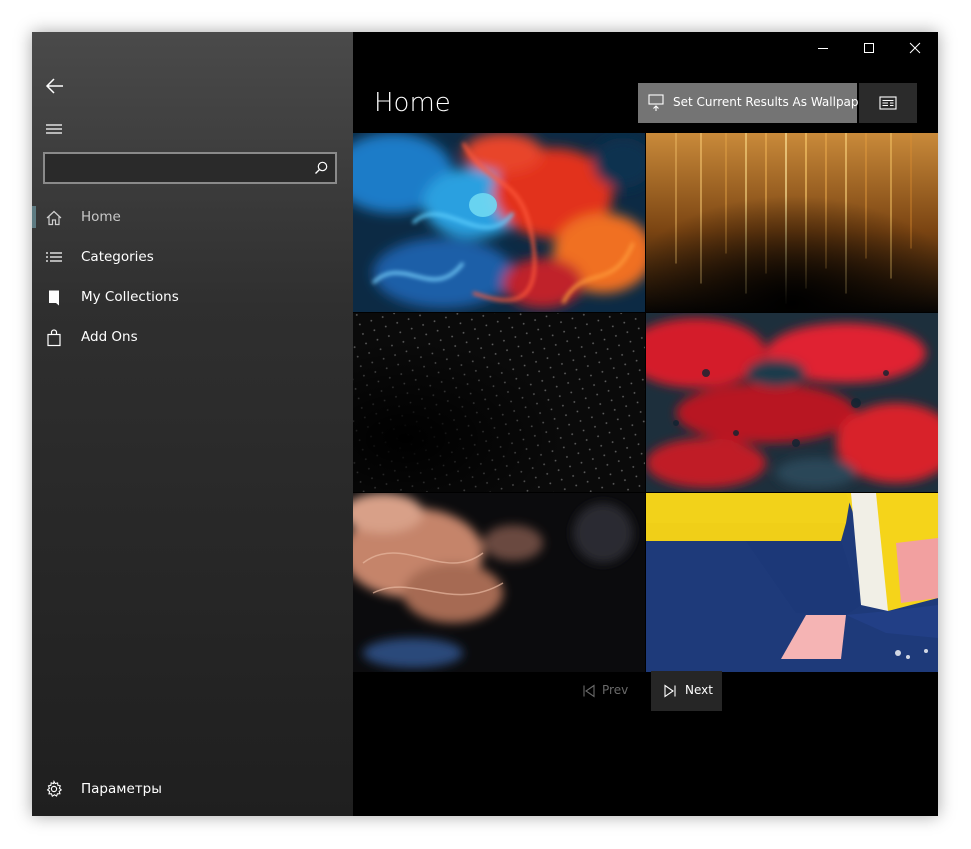 The image size is (971, 849). I want to click on back-button, so click(56, 86).